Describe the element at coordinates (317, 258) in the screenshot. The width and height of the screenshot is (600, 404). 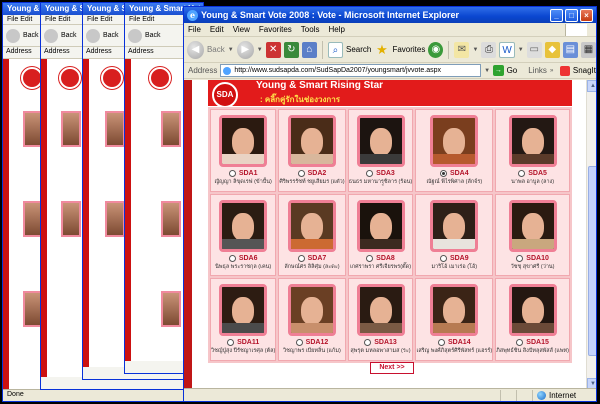
I see `candidate-code: SDA7` at that location.